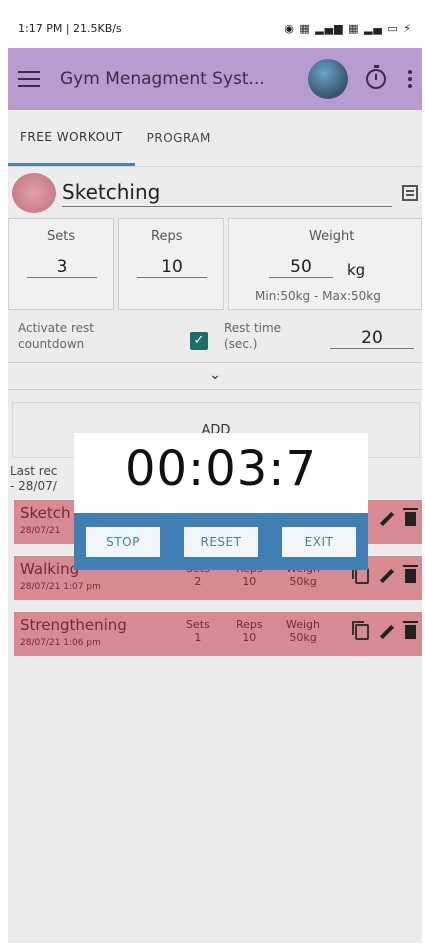 This screenshot has width=425, height=945. I want to click on expand-chevron-icon: ⌄, so click(215, 376).